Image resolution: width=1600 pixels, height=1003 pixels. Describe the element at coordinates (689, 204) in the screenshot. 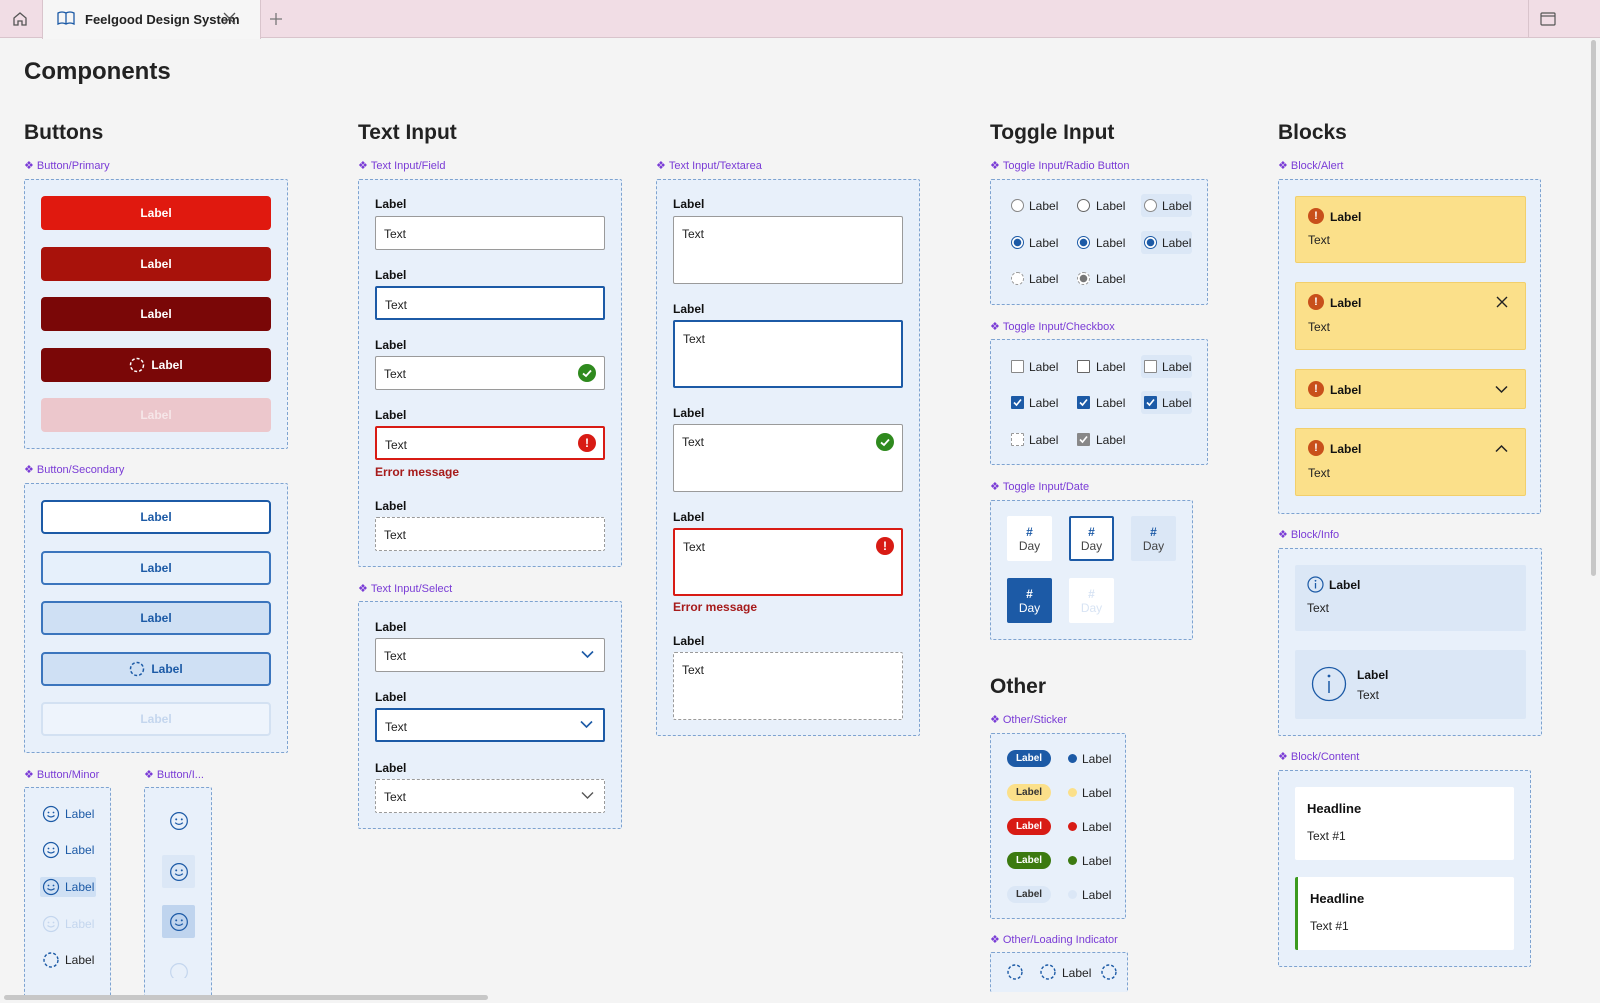

I see `textarea-label: Label` at that location.